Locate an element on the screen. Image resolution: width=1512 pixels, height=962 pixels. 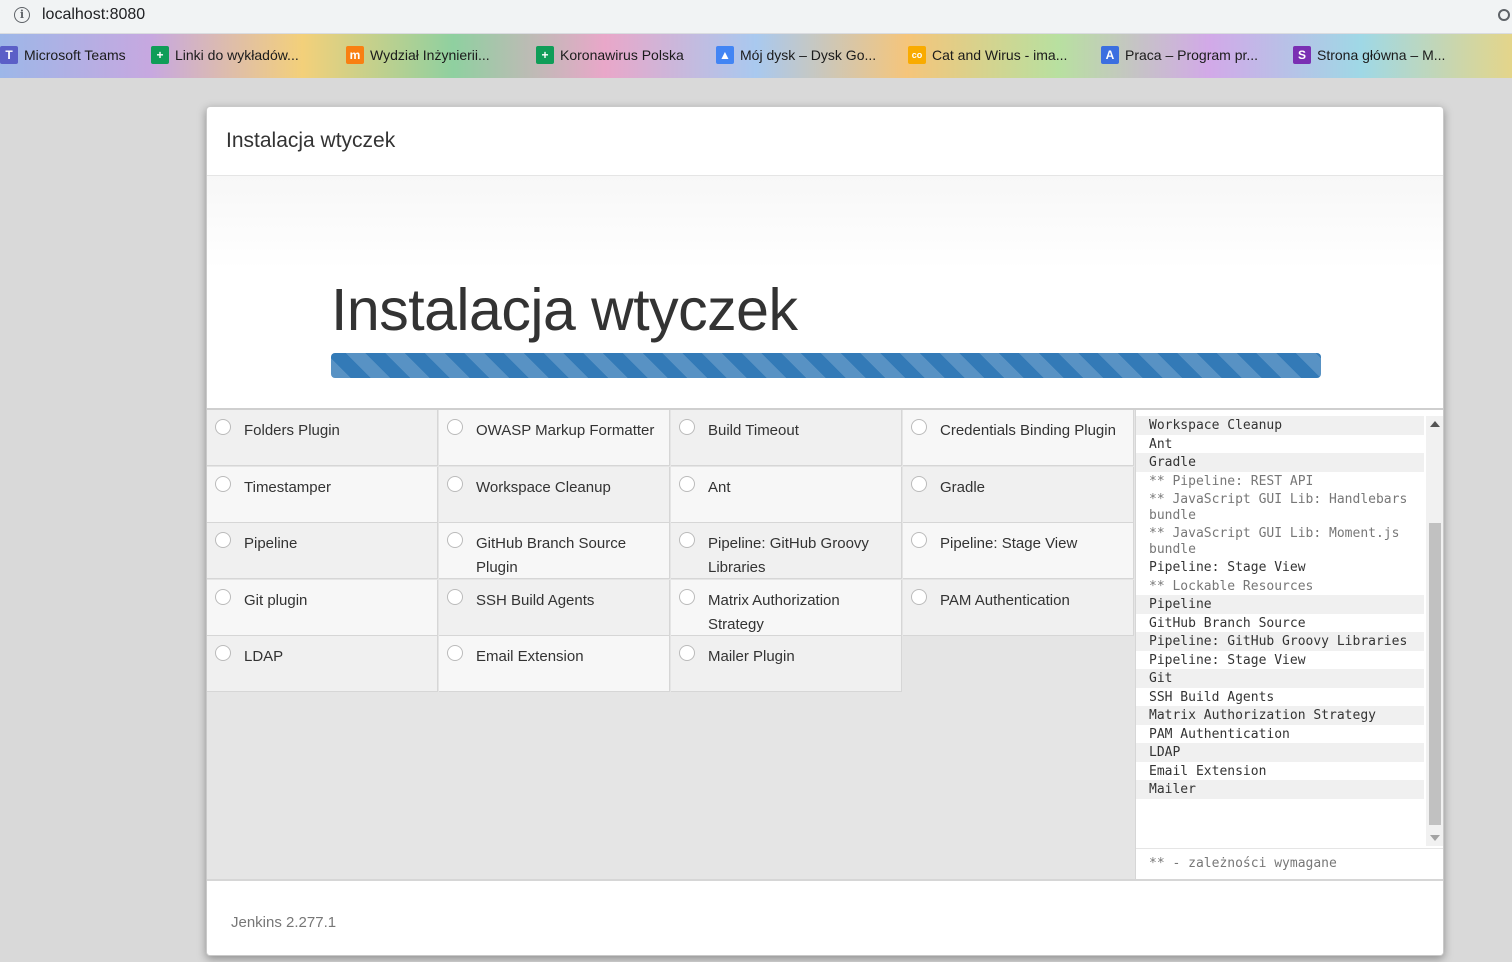
sgh-icon: S is located at coordinates (1302, 55).